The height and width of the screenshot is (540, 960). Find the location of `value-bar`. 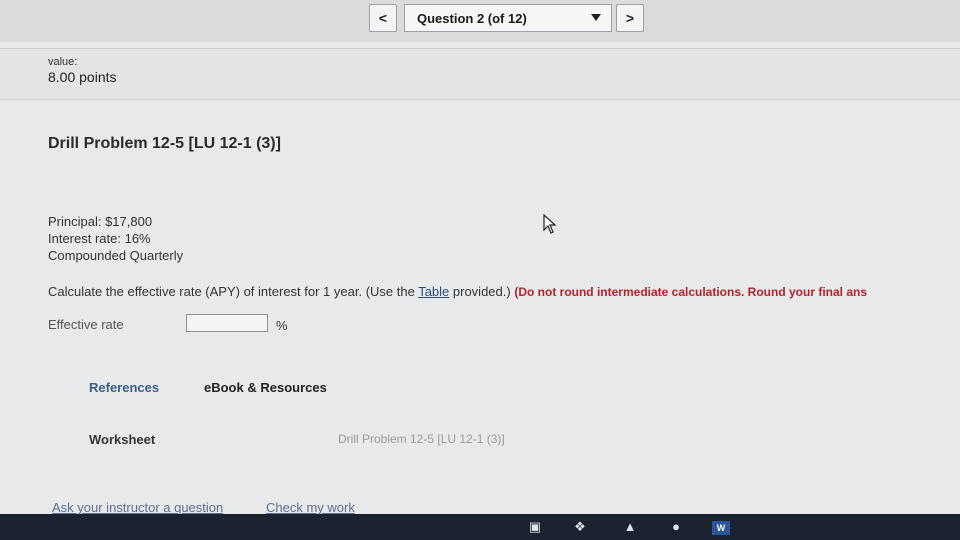

value-bar is located at coordinates (480, 74).